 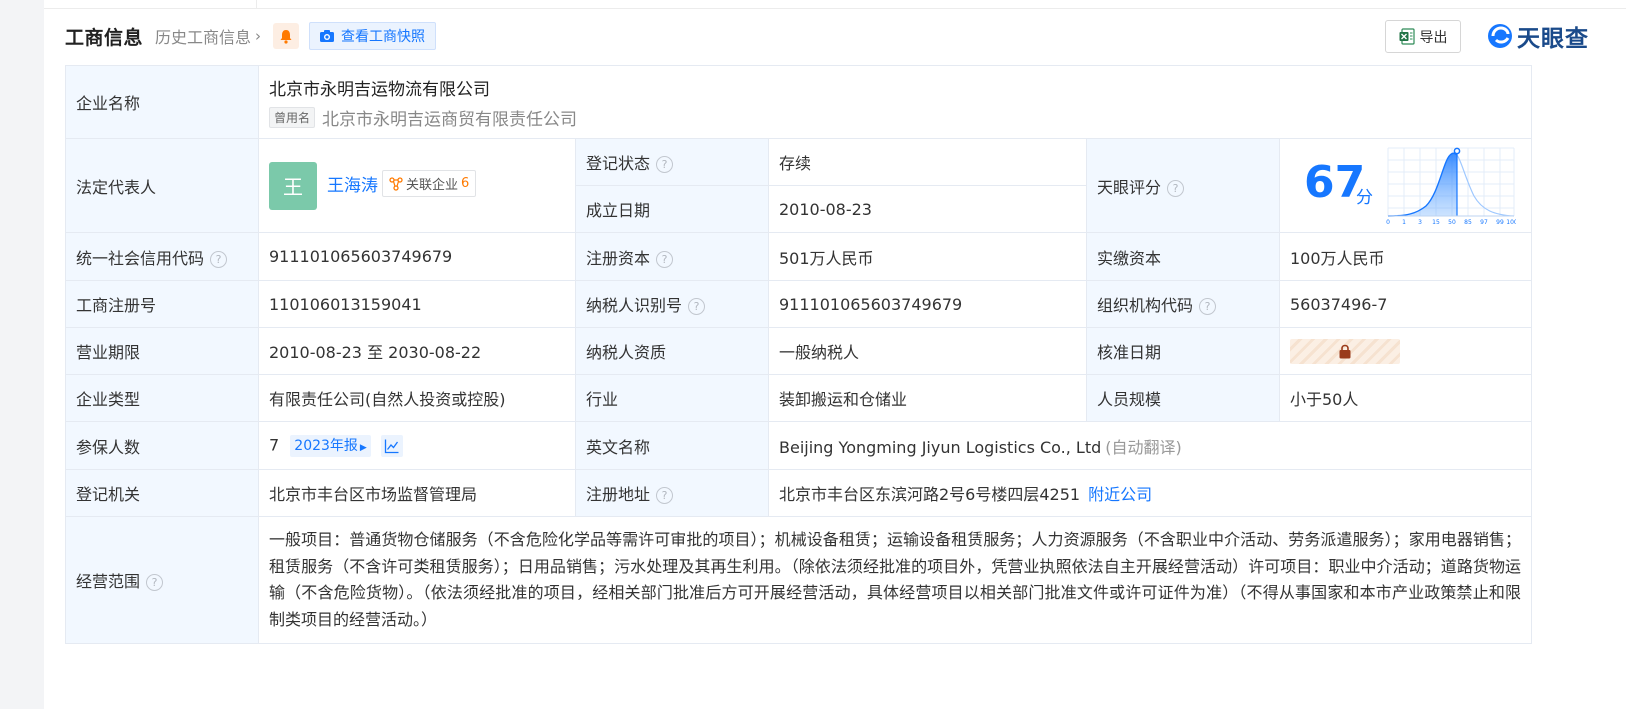 I want to click on company-type-label: 企业类型, so click(x=162, y=398).